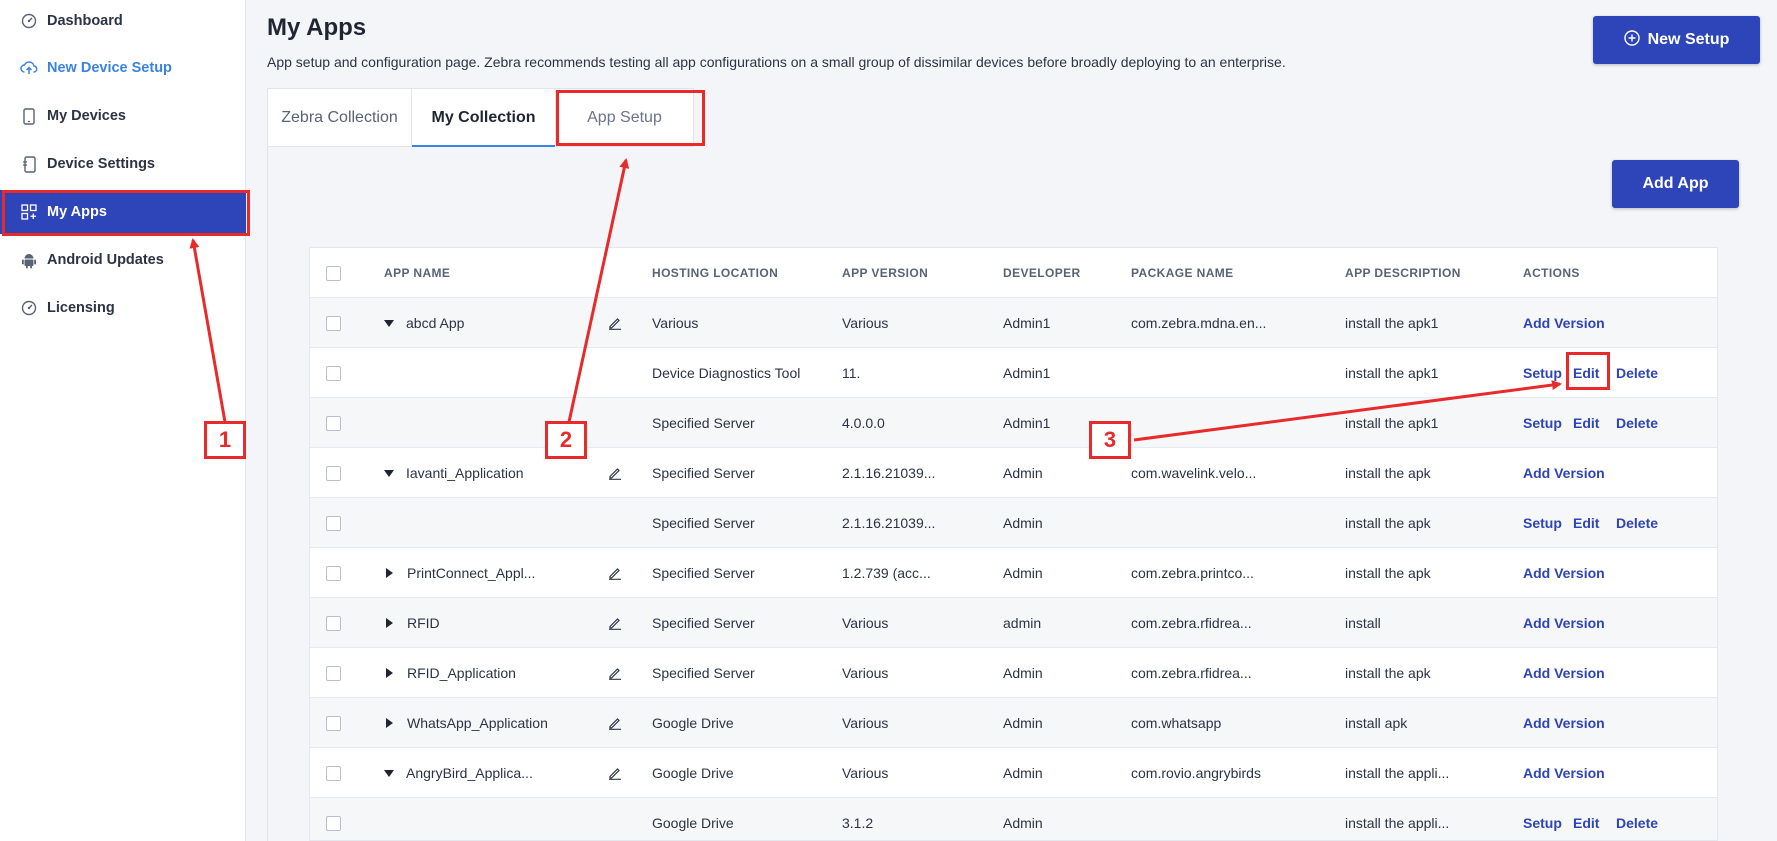 The width and height of the screenshot is (1777, 841). I want to click on annotation-badge-3: 3, so click(1110, 440).